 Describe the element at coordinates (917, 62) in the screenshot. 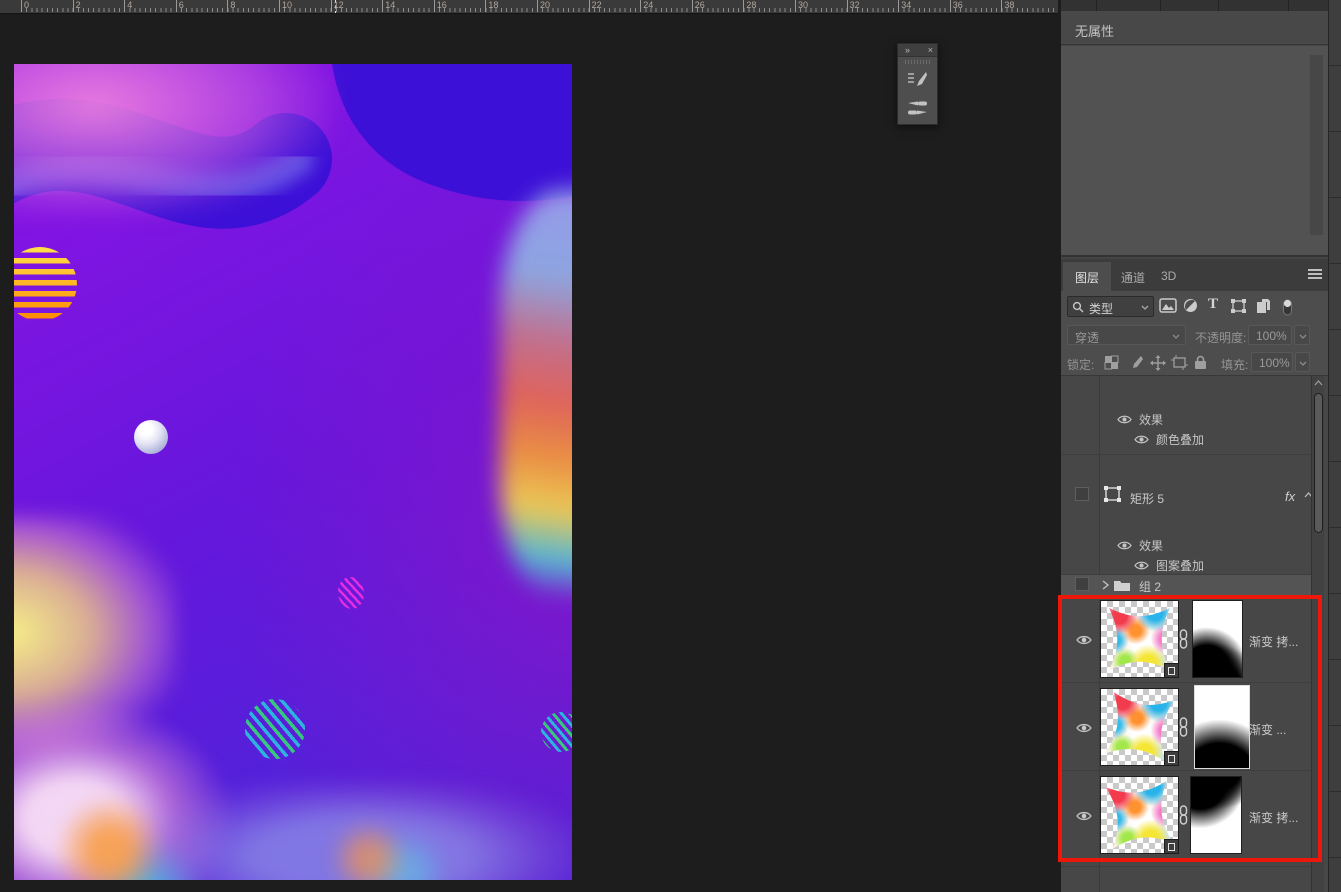

I see `panel-grip` at that location.